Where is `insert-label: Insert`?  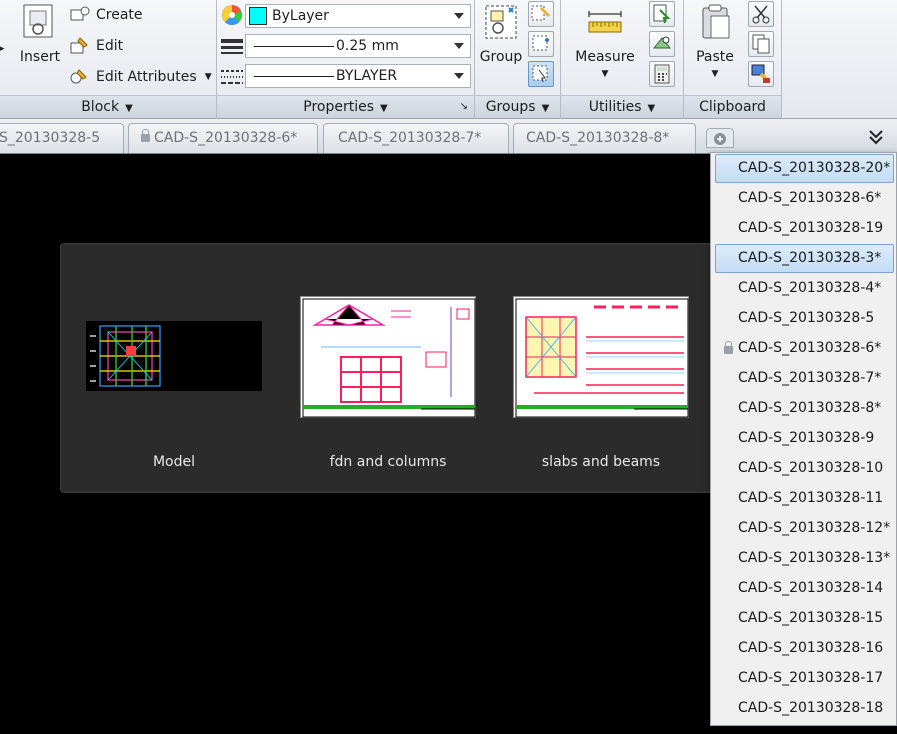
insert-label: Insert is located at coordinates (40, 57).